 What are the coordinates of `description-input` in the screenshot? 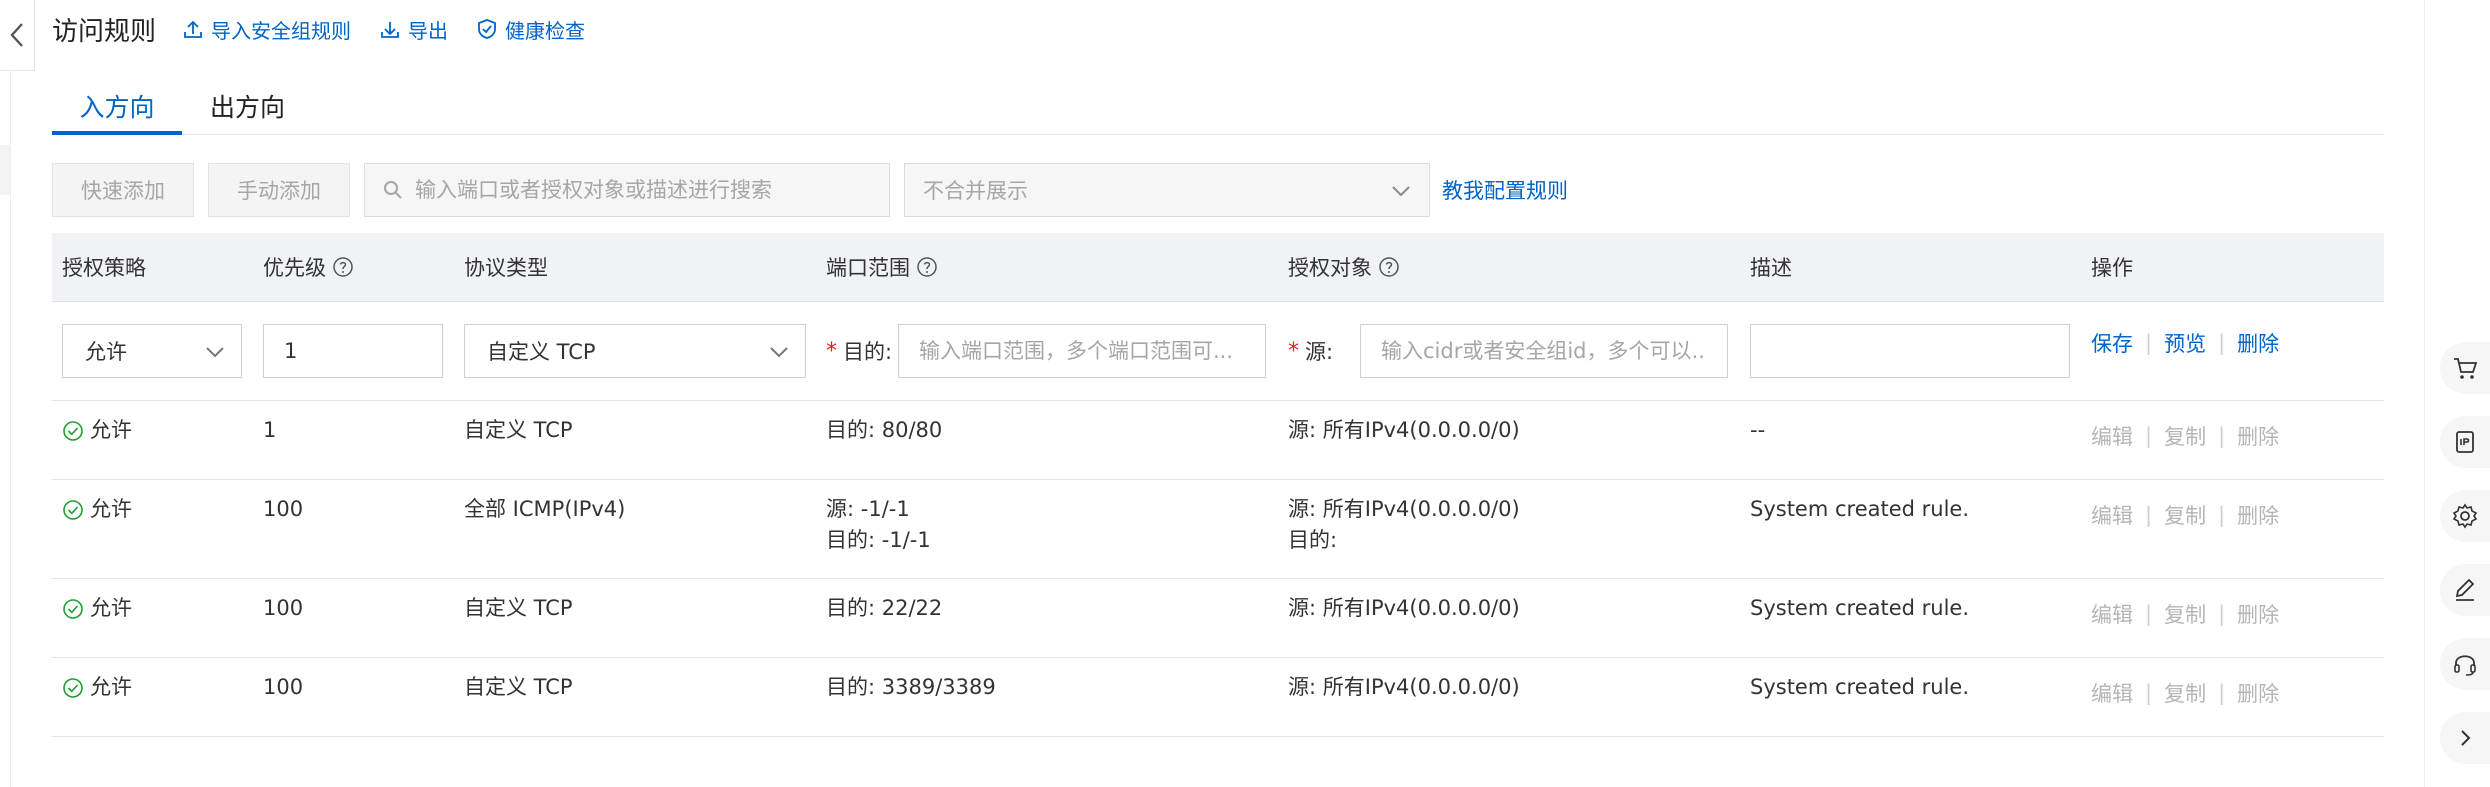 It's located at (1910, 351).